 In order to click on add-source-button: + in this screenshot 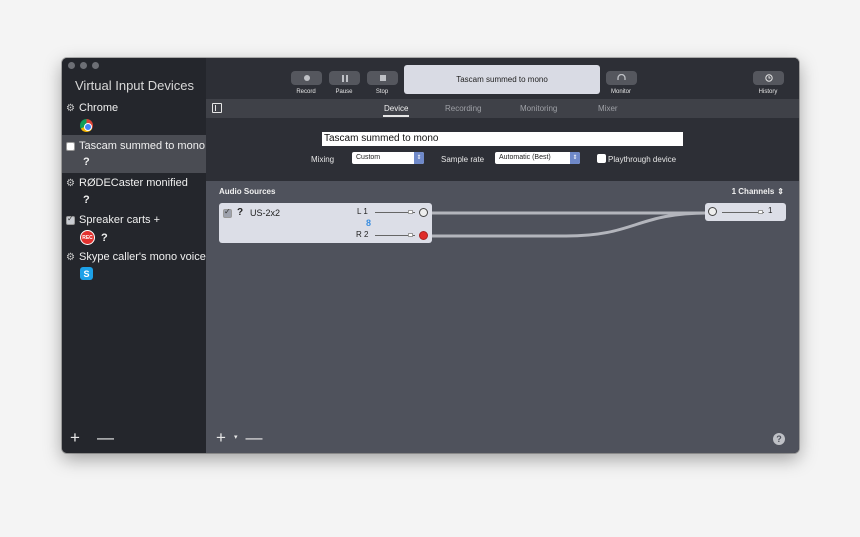, I will do `click(221, 437)`.